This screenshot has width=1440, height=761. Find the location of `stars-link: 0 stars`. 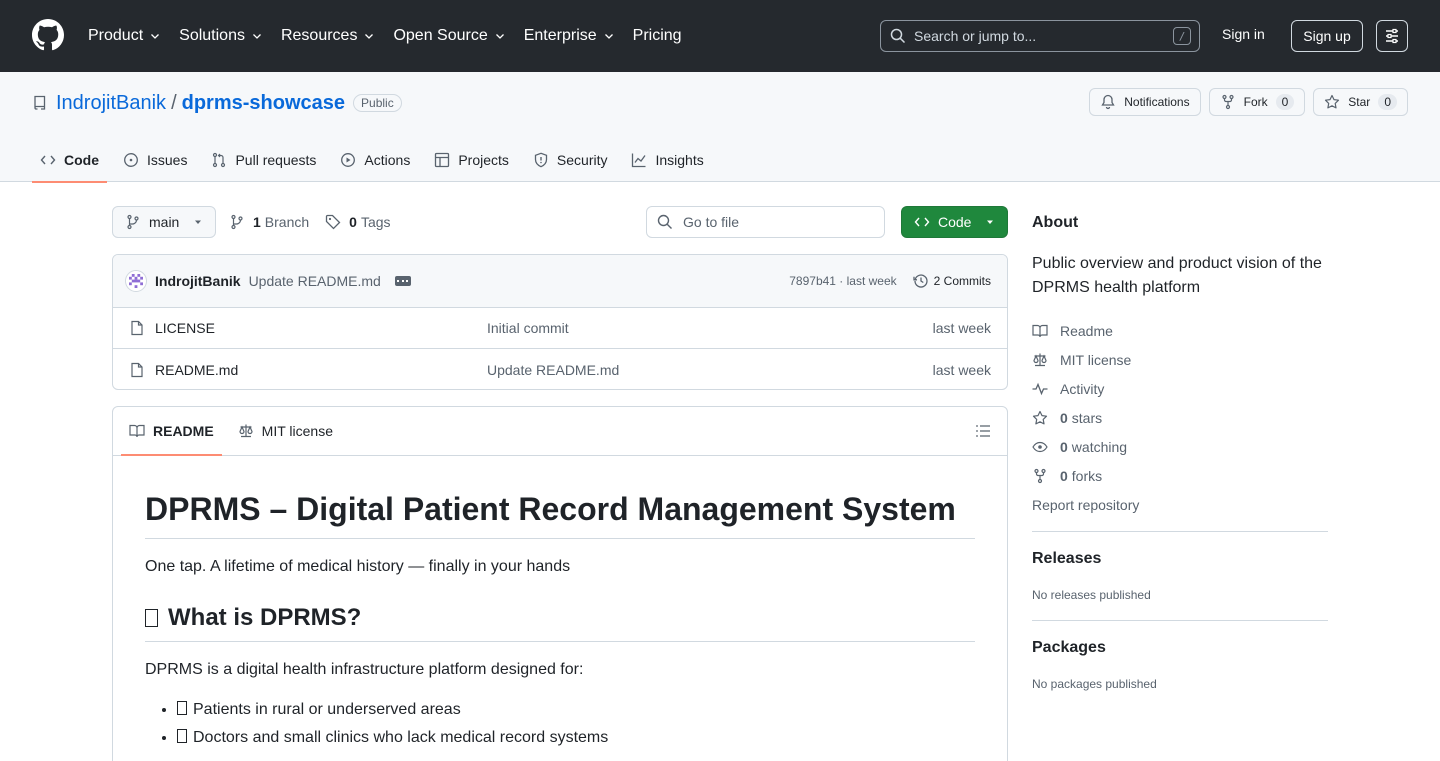

stars-link: 0 stars is located at coordinates (1180, 417).